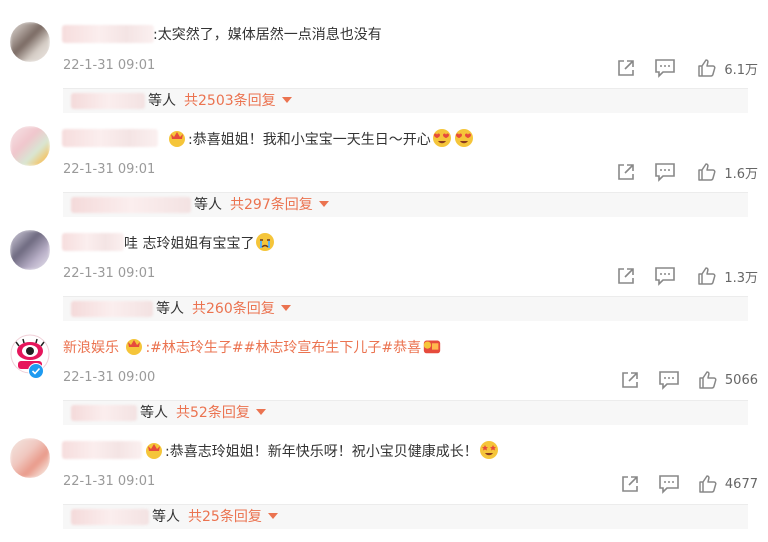 This screenshot has height=542, width=768. What do you see at coordinates (233, 309) in the screenshot?
I see `reply-count-link: 共260条回复` at bounding box center [233, 309].